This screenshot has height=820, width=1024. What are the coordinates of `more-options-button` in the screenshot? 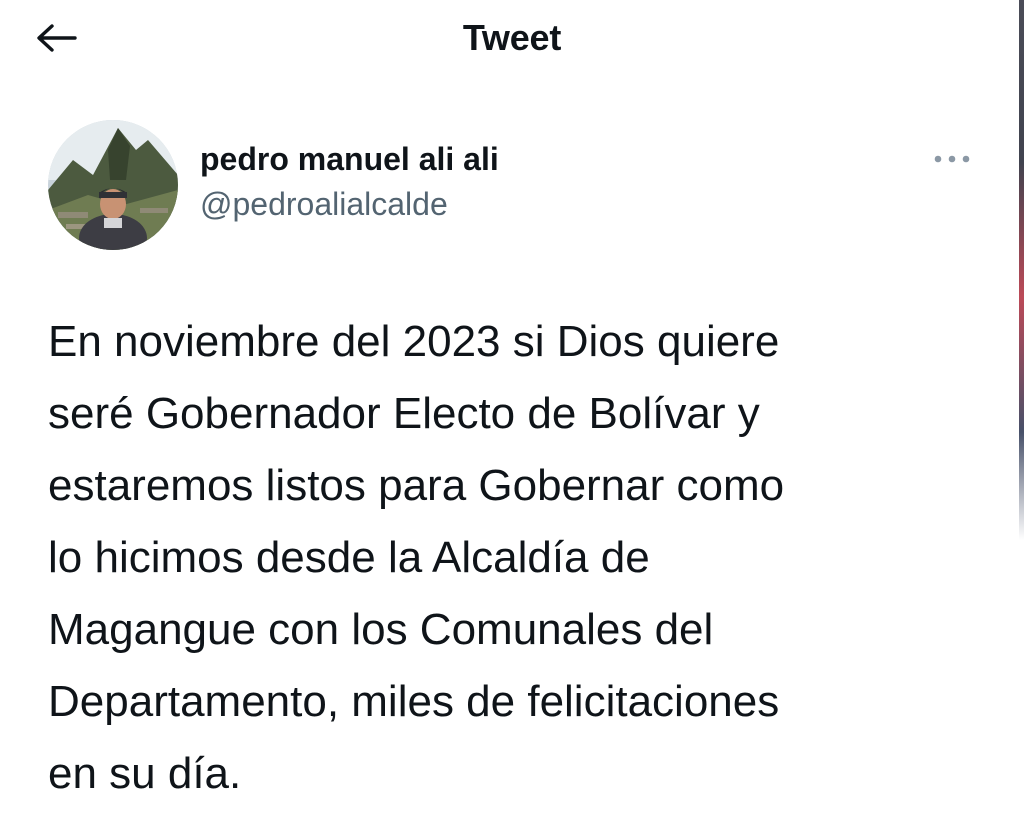 It's located at (952, 159).